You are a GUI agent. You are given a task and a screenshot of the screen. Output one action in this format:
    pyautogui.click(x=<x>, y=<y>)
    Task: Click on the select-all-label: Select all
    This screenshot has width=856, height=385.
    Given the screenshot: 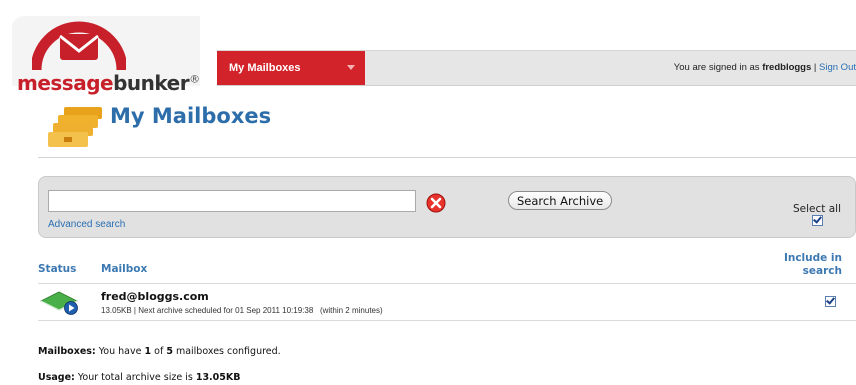 What is the action you would take?
    pyautogui.click(x=817, y=209)
    